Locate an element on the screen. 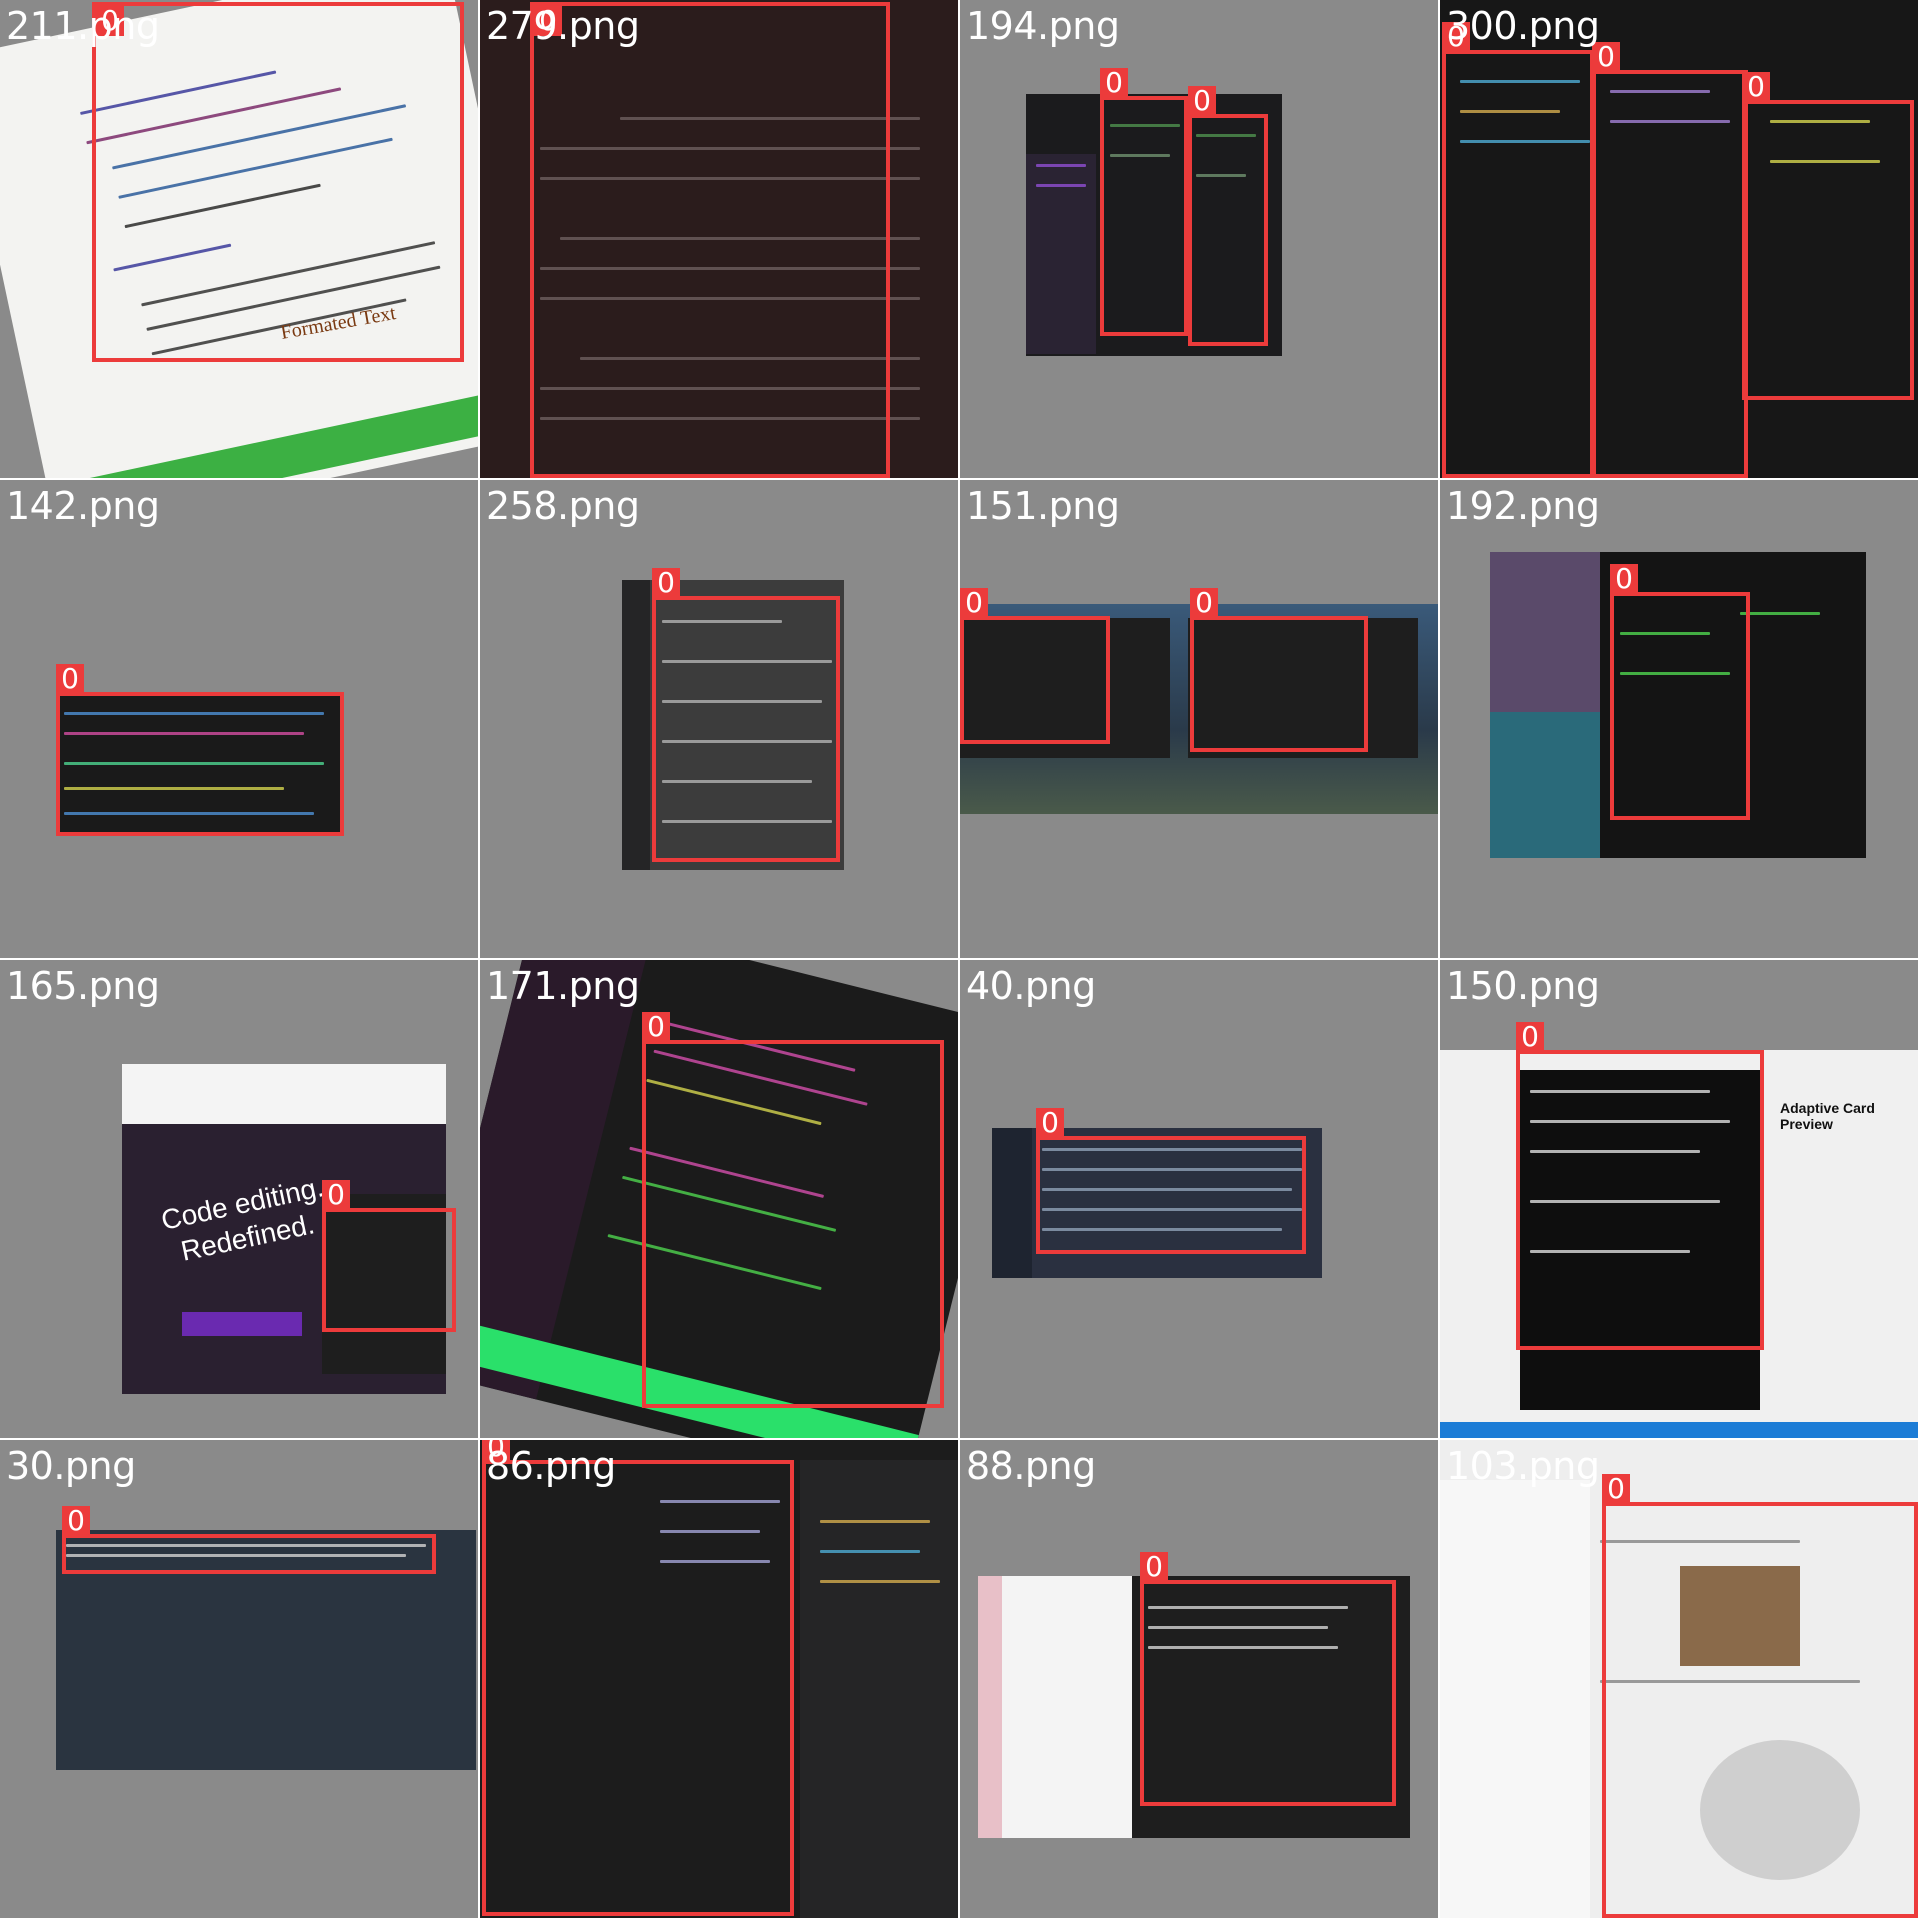 This screenshot has width=1920, height=1920. tile-151: 0 0 151.png is located at coordinates (1199, 719).